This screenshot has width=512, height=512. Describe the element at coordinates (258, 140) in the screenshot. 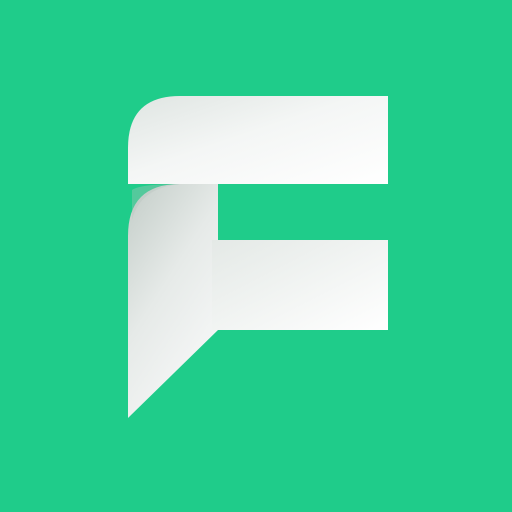

I see `logo-top-bar` at that location.